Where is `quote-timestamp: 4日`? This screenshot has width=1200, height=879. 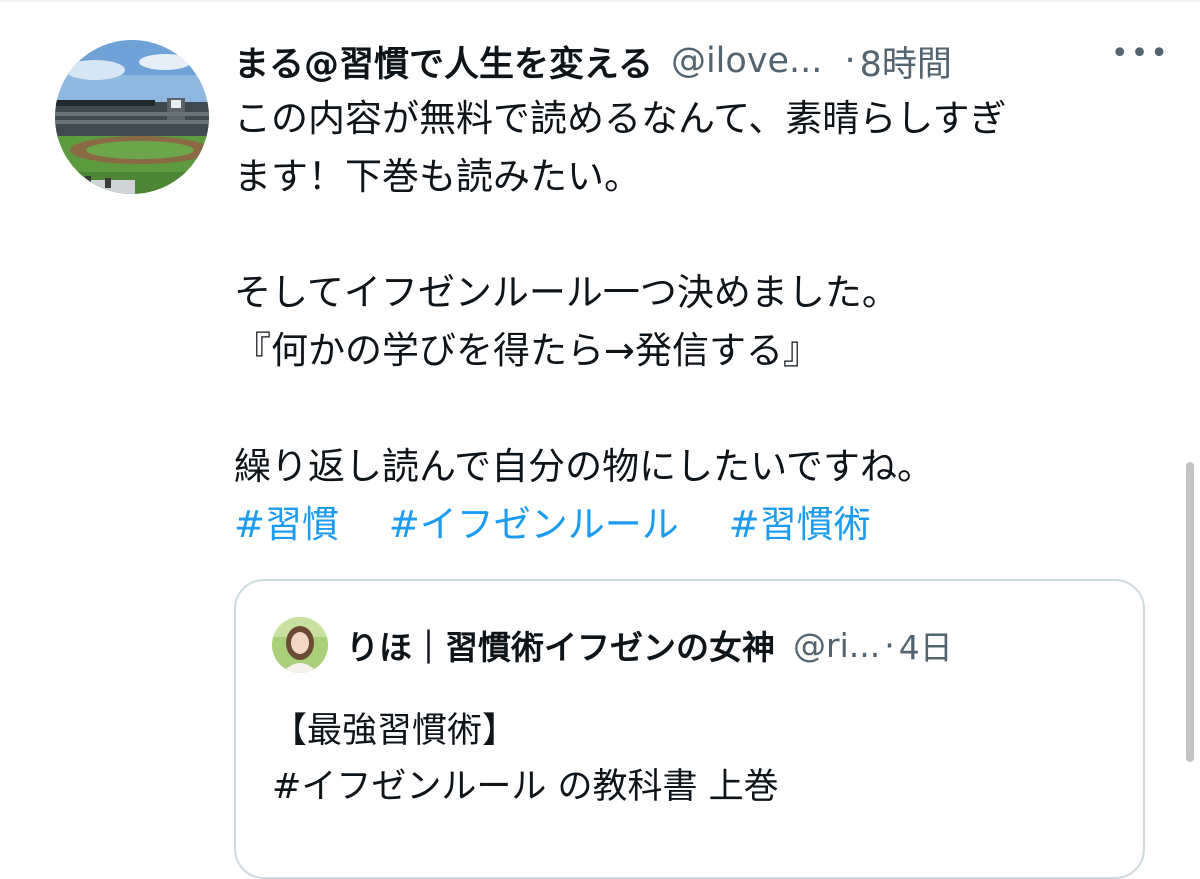 quote-timestamp: 4日 is located at coordinates (926, 645).